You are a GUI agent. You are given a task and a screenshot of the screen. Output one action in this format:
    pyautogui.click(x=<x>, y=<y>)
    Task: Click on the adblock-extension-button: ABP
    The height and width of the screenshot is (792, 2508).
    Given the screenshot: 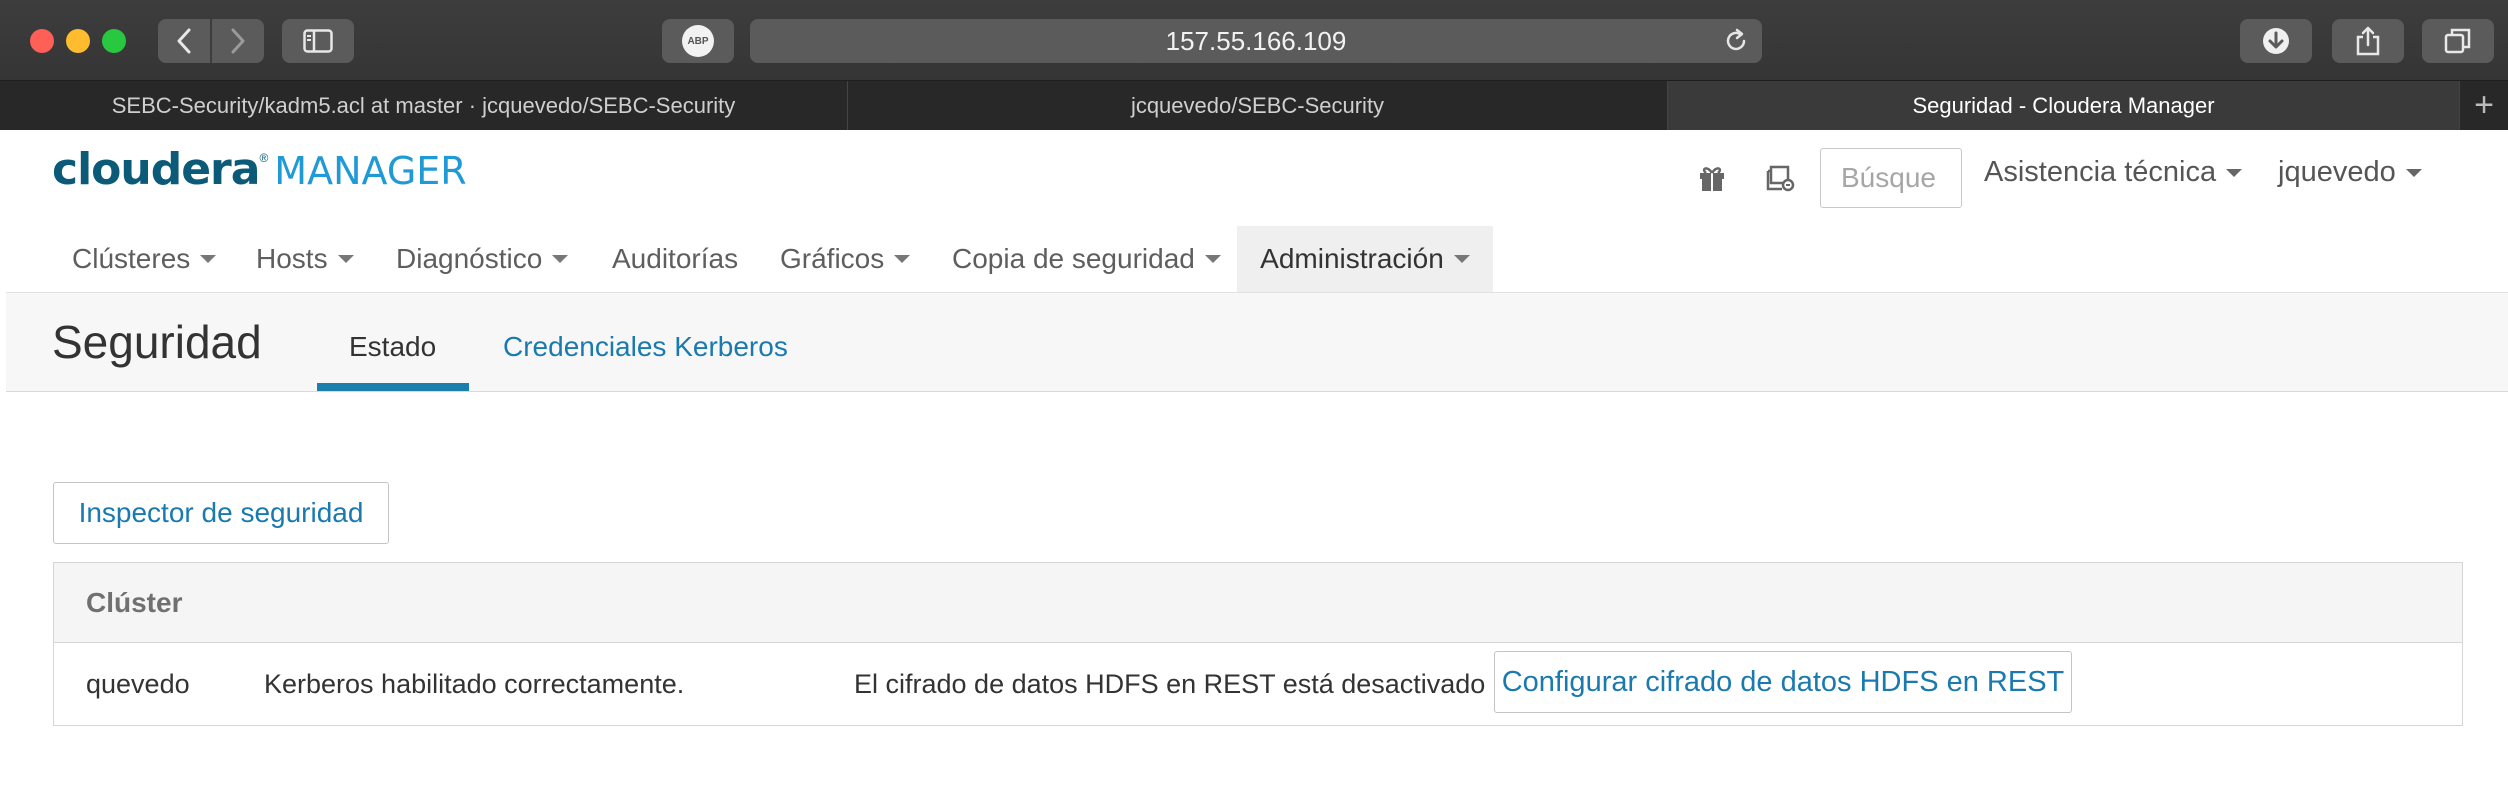 What is the action you would take?
    pyautogui.click(x=698, y=41)
    